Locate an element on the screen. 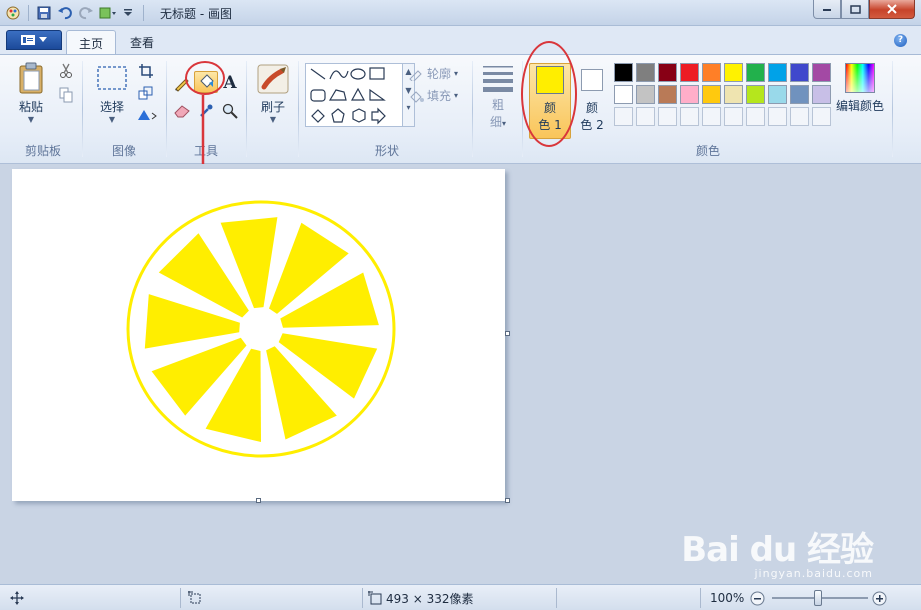  chevron-down-icon: ▾ is located at coordinates (456, 73).